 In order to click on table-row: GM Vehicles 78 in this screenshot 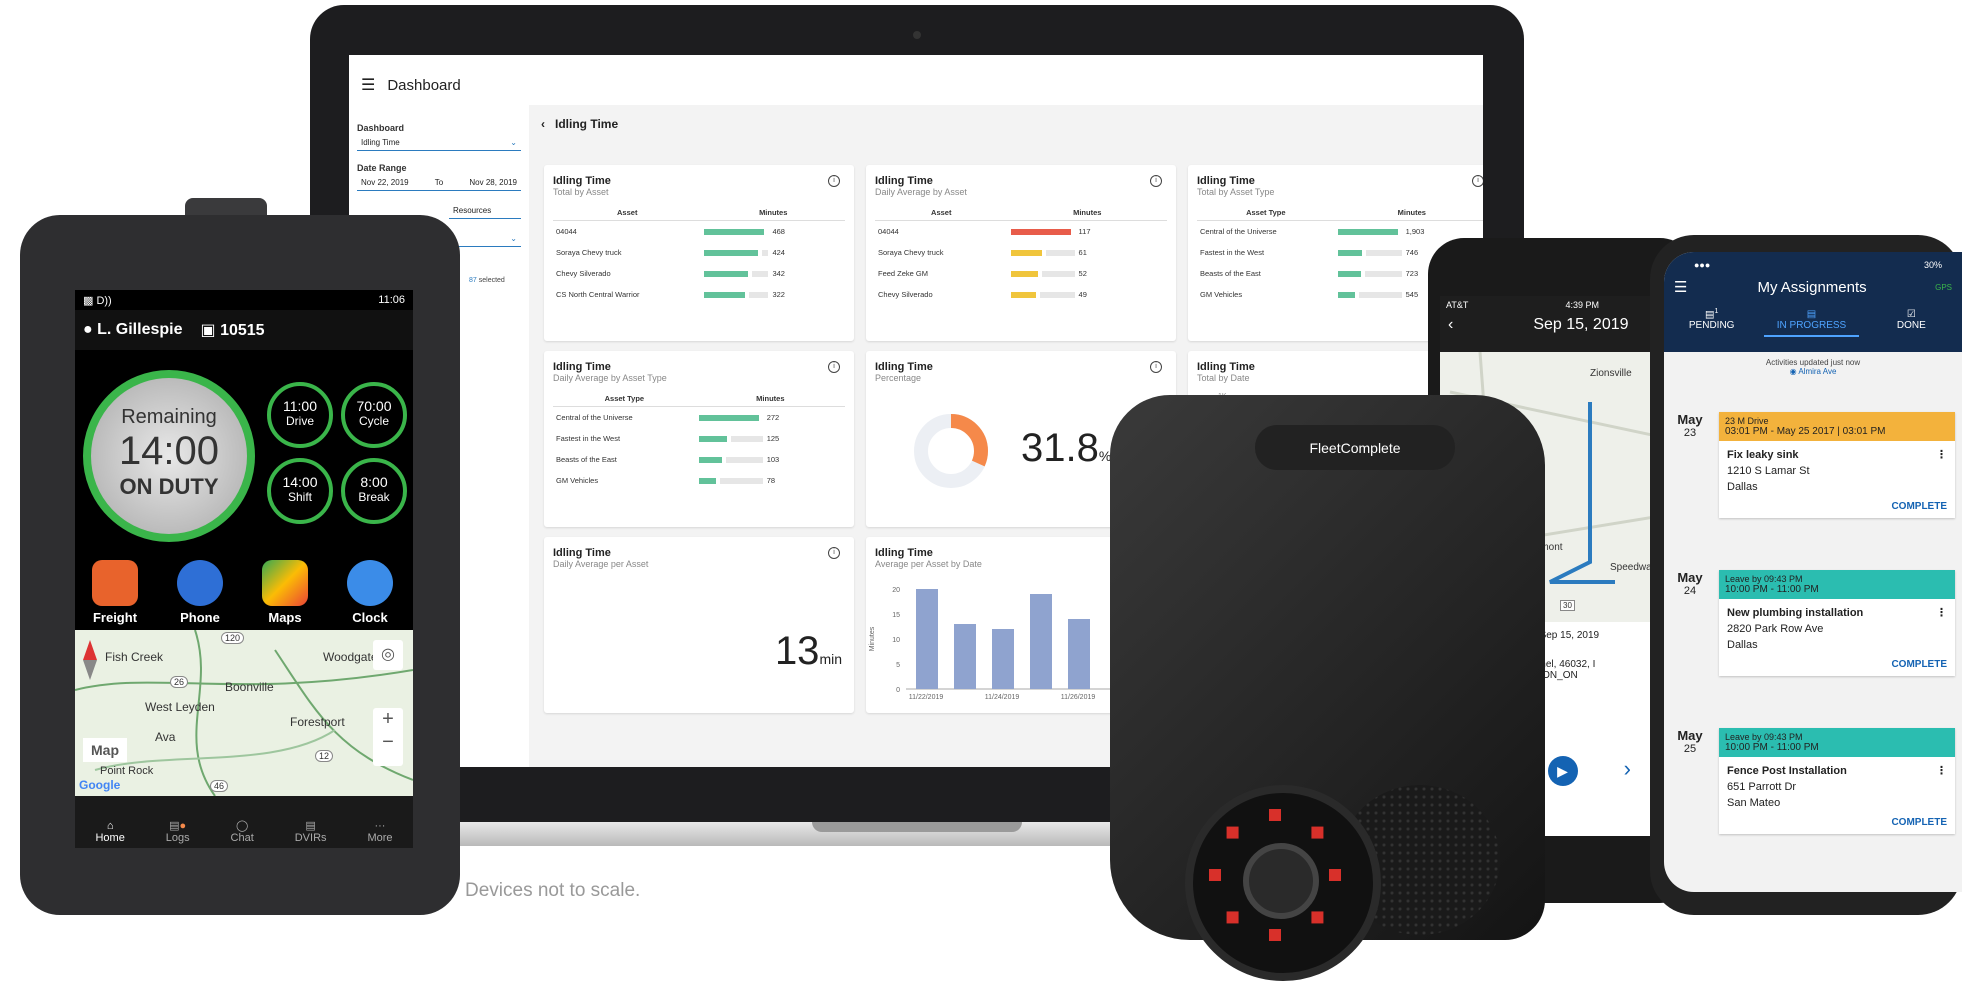, I will do `click(699, 480)`.